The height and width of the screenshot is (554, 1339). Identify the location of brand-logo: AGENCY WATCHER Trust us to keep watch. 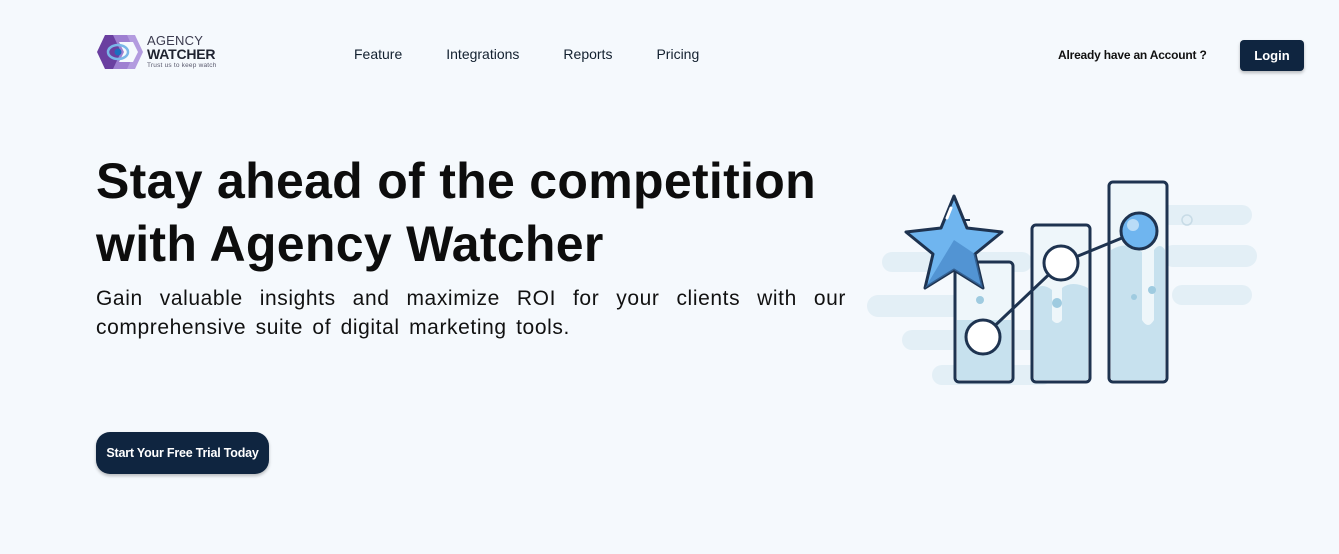
(162, 53).